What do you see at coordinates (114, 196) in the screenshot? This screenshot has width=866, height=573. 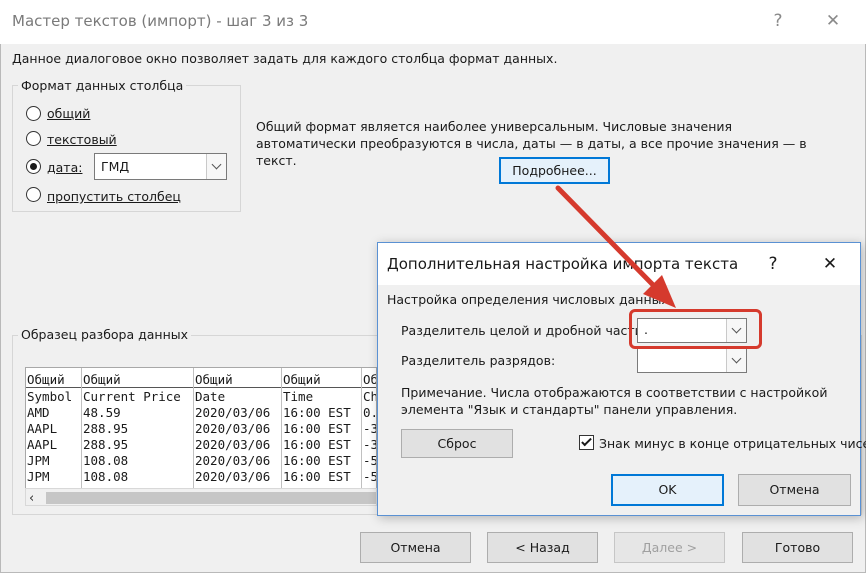 I see `radio-skip-column-label: пропустить столбец` at bounding box center [114, 196].